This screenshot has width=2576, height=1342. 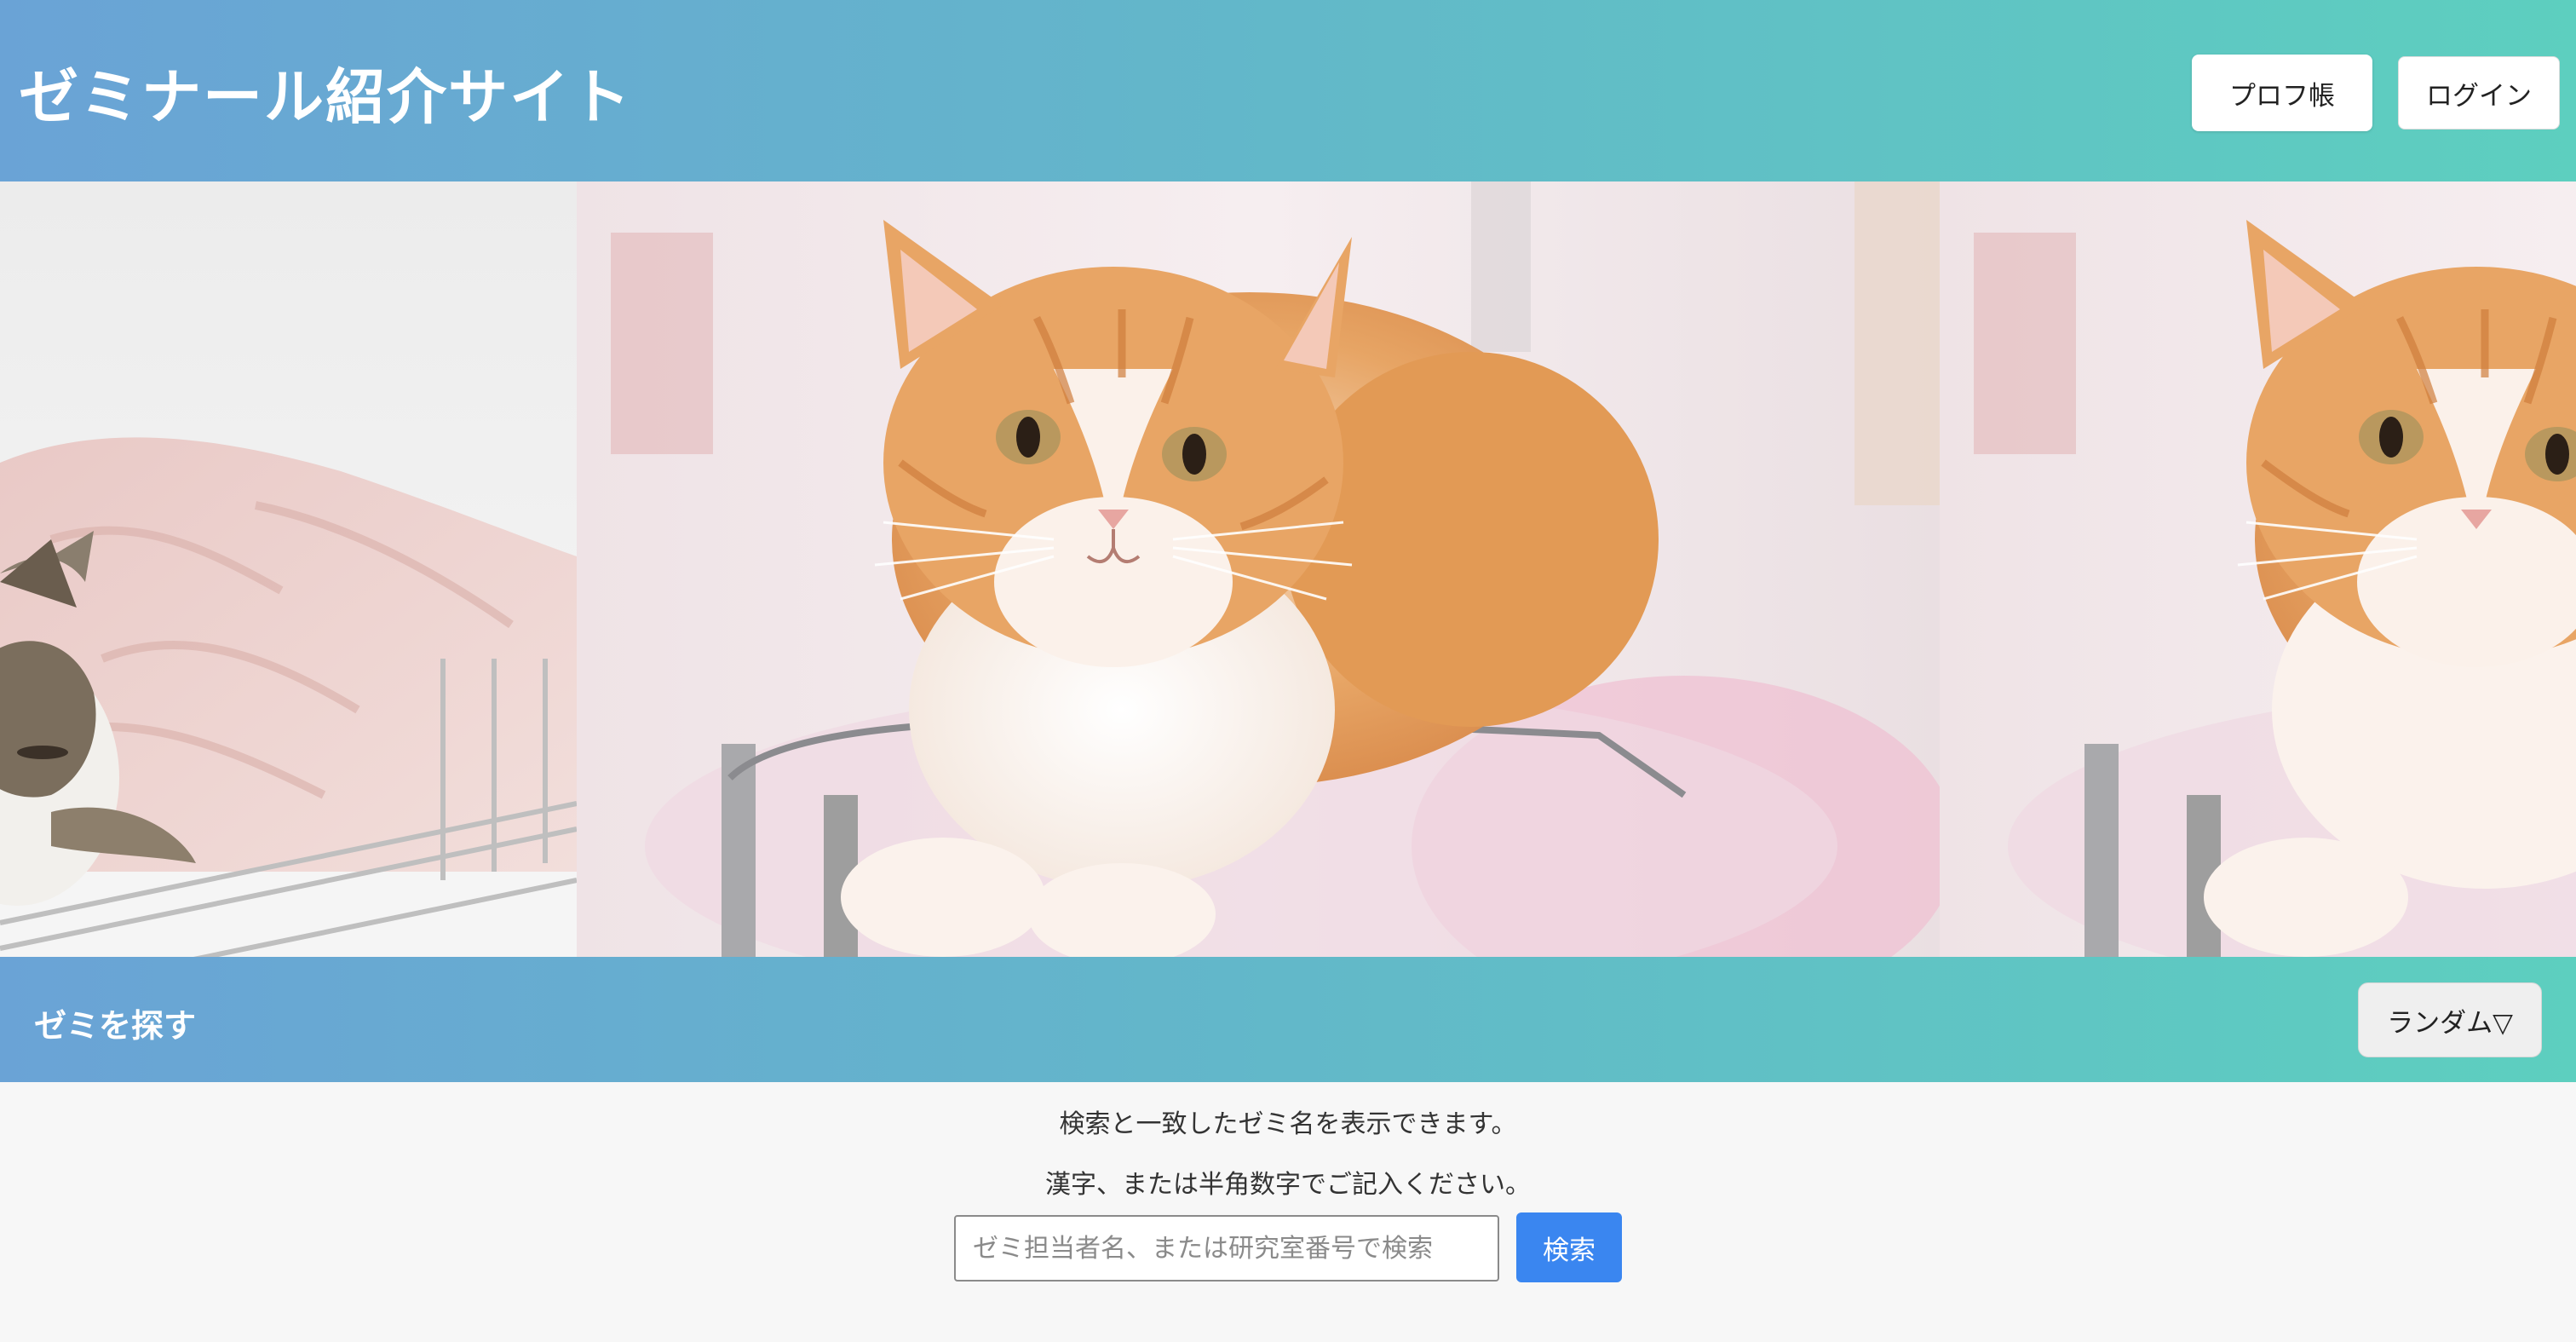 I want to click on prof-book-button: プロフ帳, so click(x=2282, y=93).